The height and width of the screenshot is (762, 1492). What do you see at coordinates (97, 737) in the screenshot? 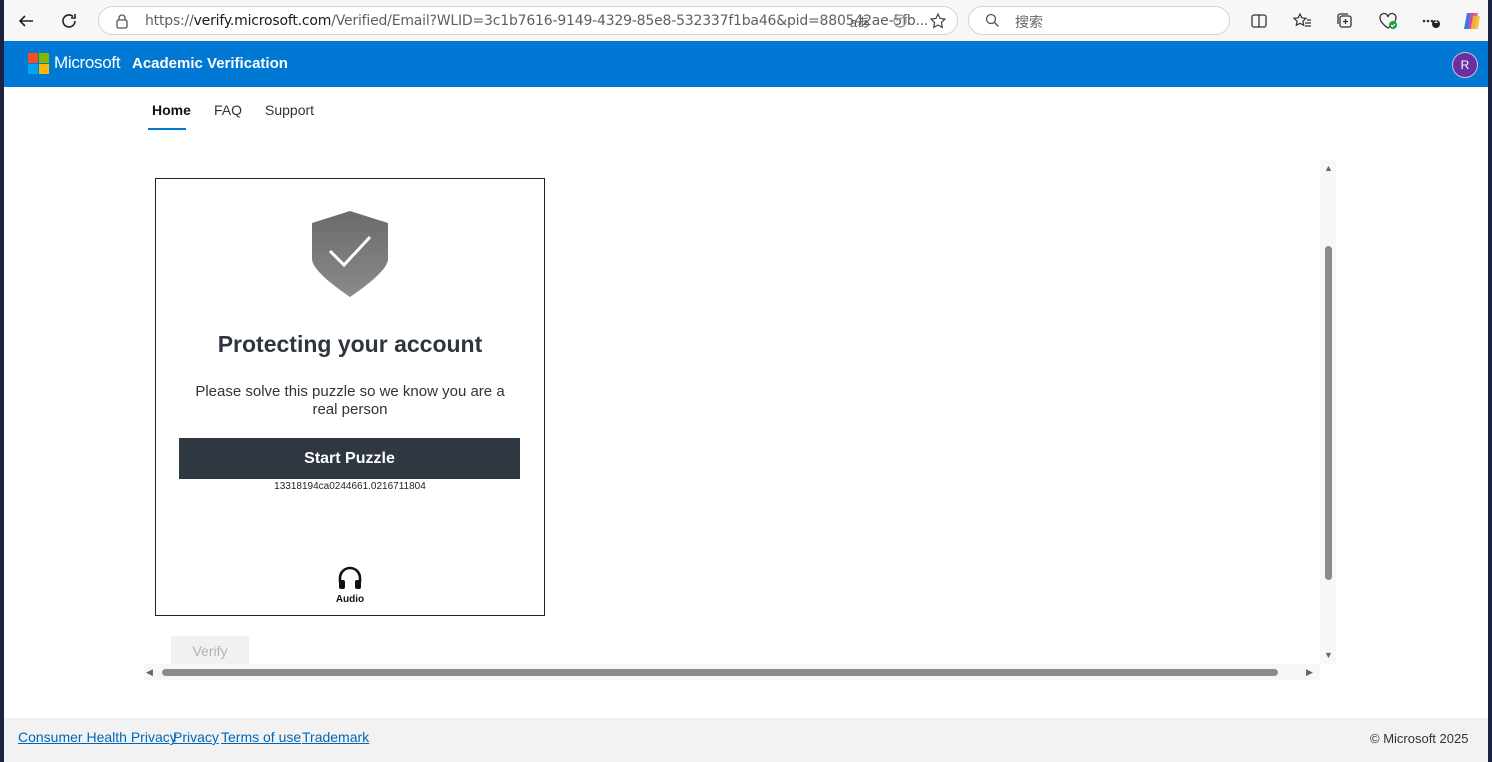
I see `footer-link-consumer-health-privacy: Consumer Health Privacy` at bounding box center [97, 737].